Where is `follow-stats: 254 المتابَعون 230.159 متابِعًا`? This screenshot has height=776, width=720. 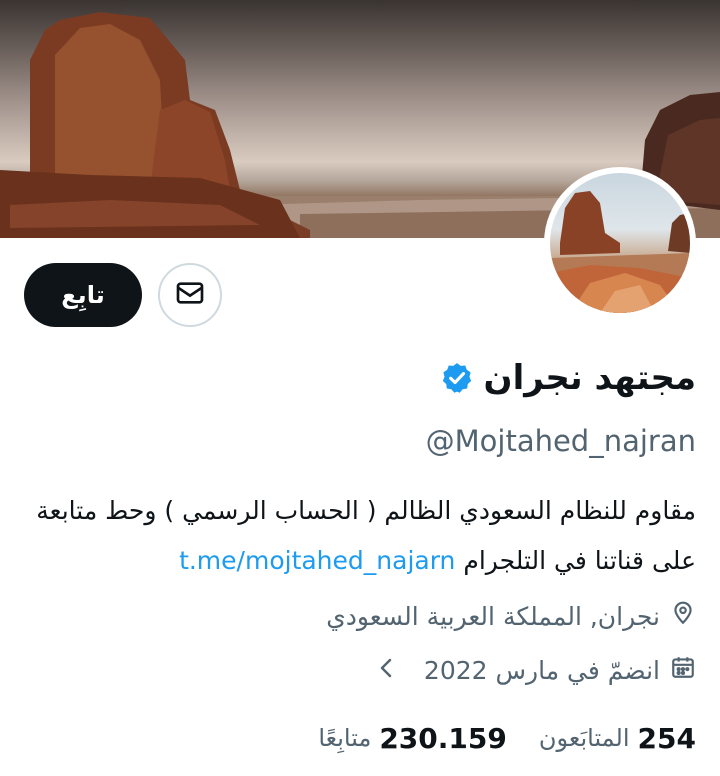
follow-stats: 254 المتابَعون 230.159 متابِعًا is located at coordinates (507, 738).